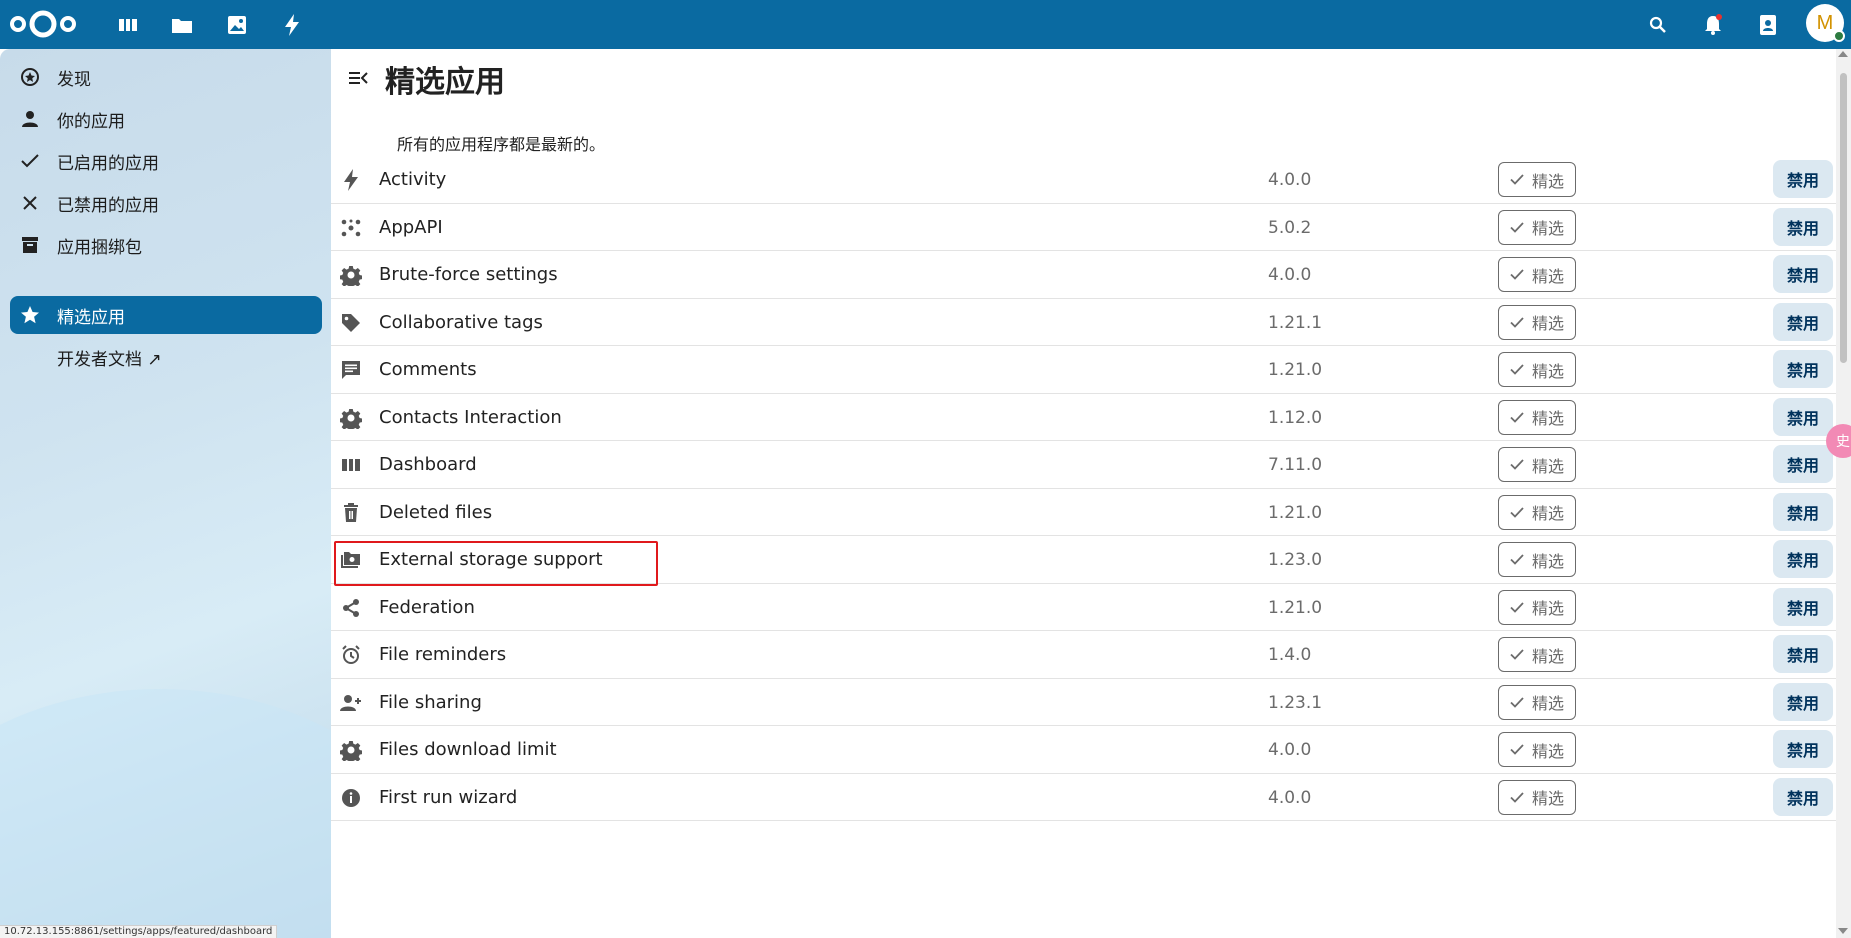  What do you see at coordinates (351, 750) in the screenshot?
I see `gear-icon` at bounding box center [351, 750].